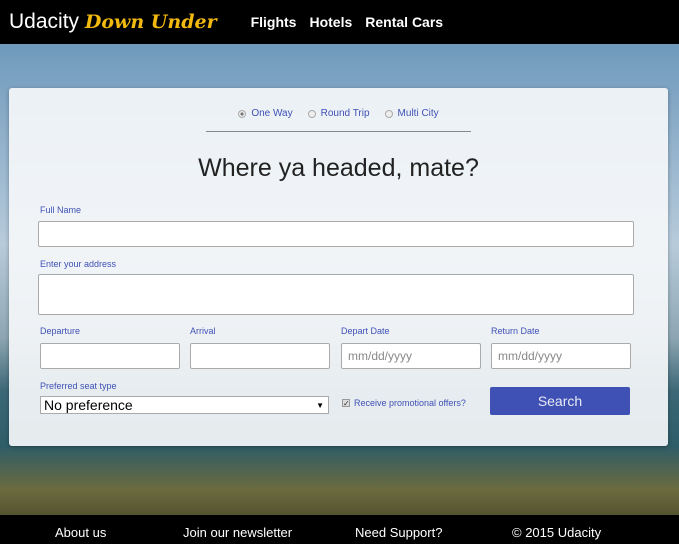  Describe the element at coordinates (274, 22) in the screenshot. I see `nav-flights: Flights` at that location.